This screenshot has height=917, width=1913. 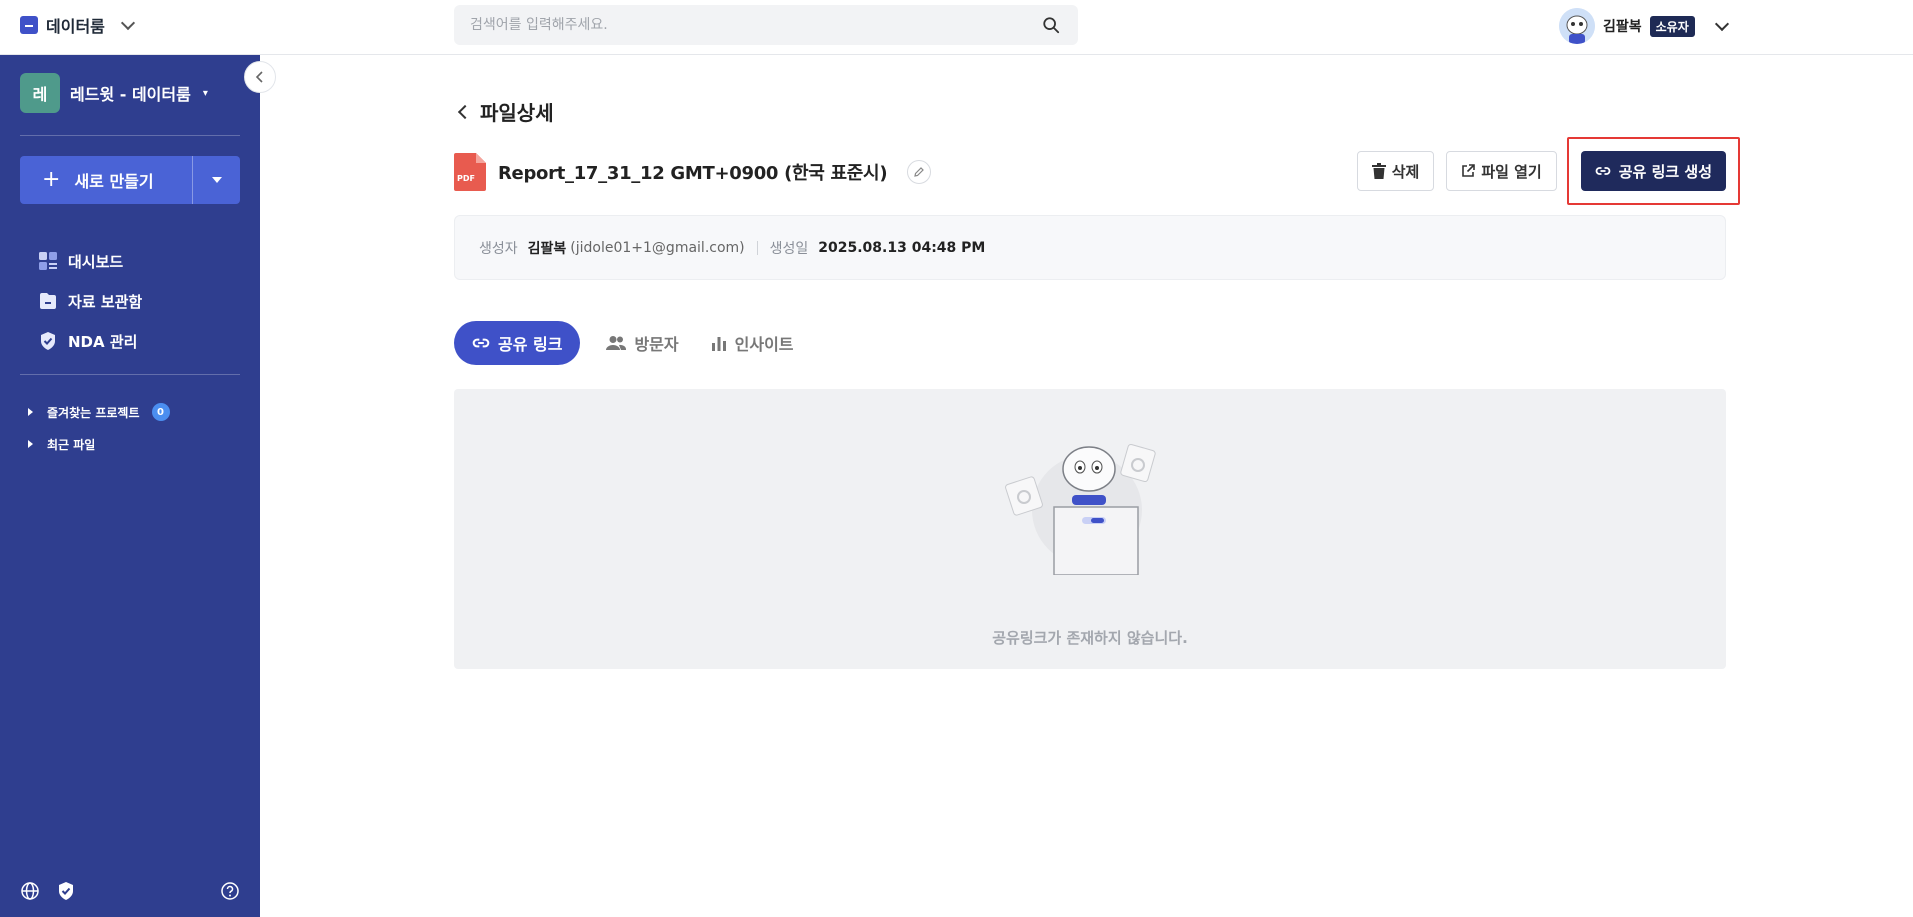 I want to click on user-name: 김팔복, so click(x=1622, y=27).